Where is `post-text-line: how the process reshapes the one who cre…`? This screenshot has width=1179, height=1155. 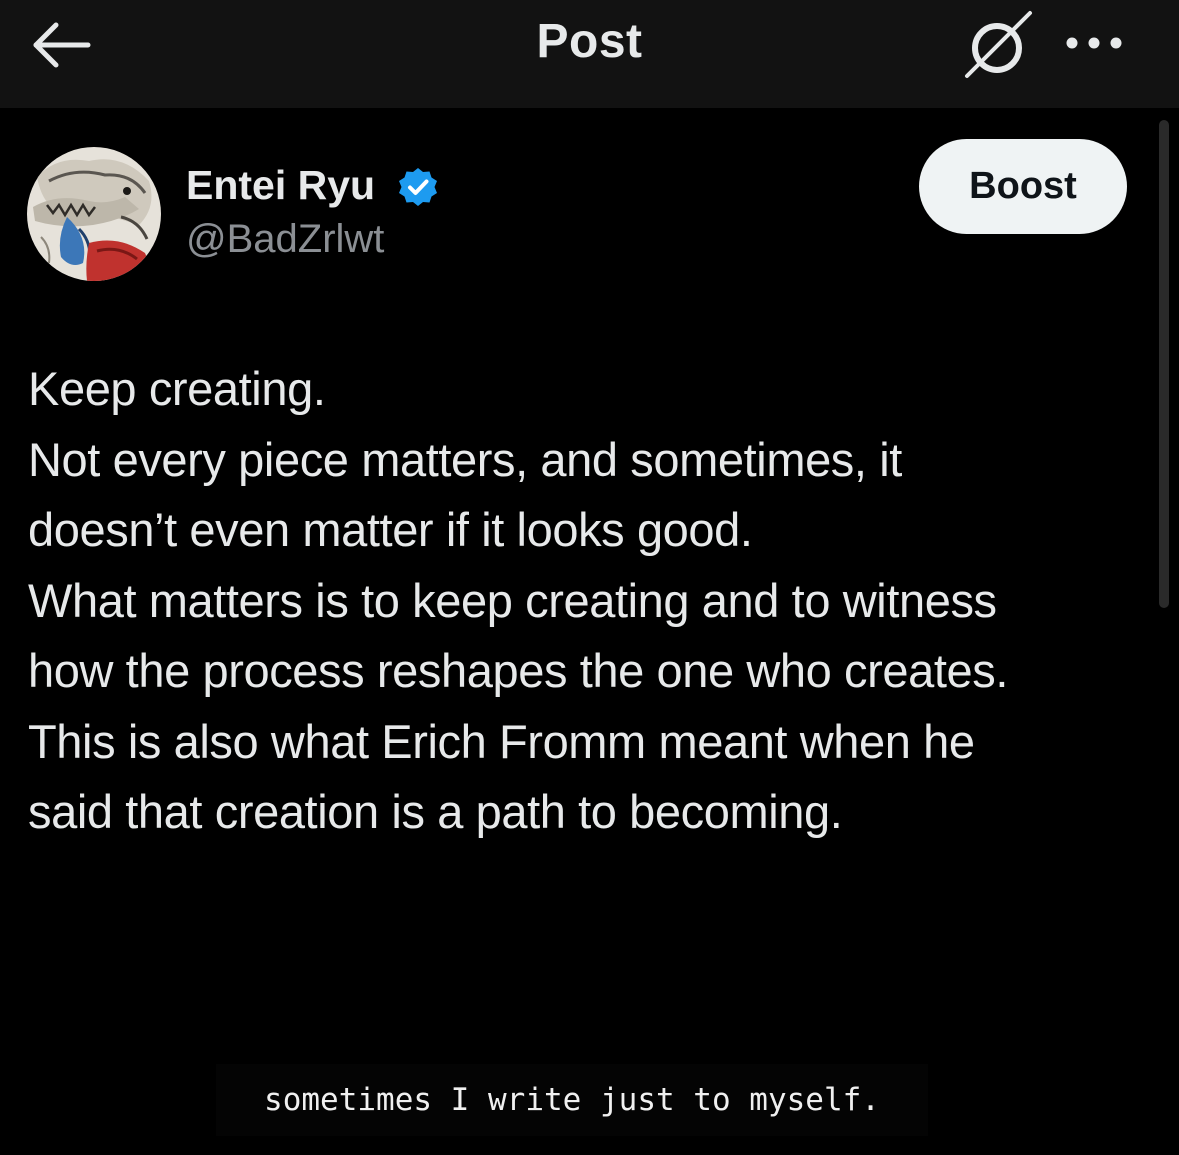
post-text-line: how the process reshapes the one who cre… is located at coordinates (518, 670).